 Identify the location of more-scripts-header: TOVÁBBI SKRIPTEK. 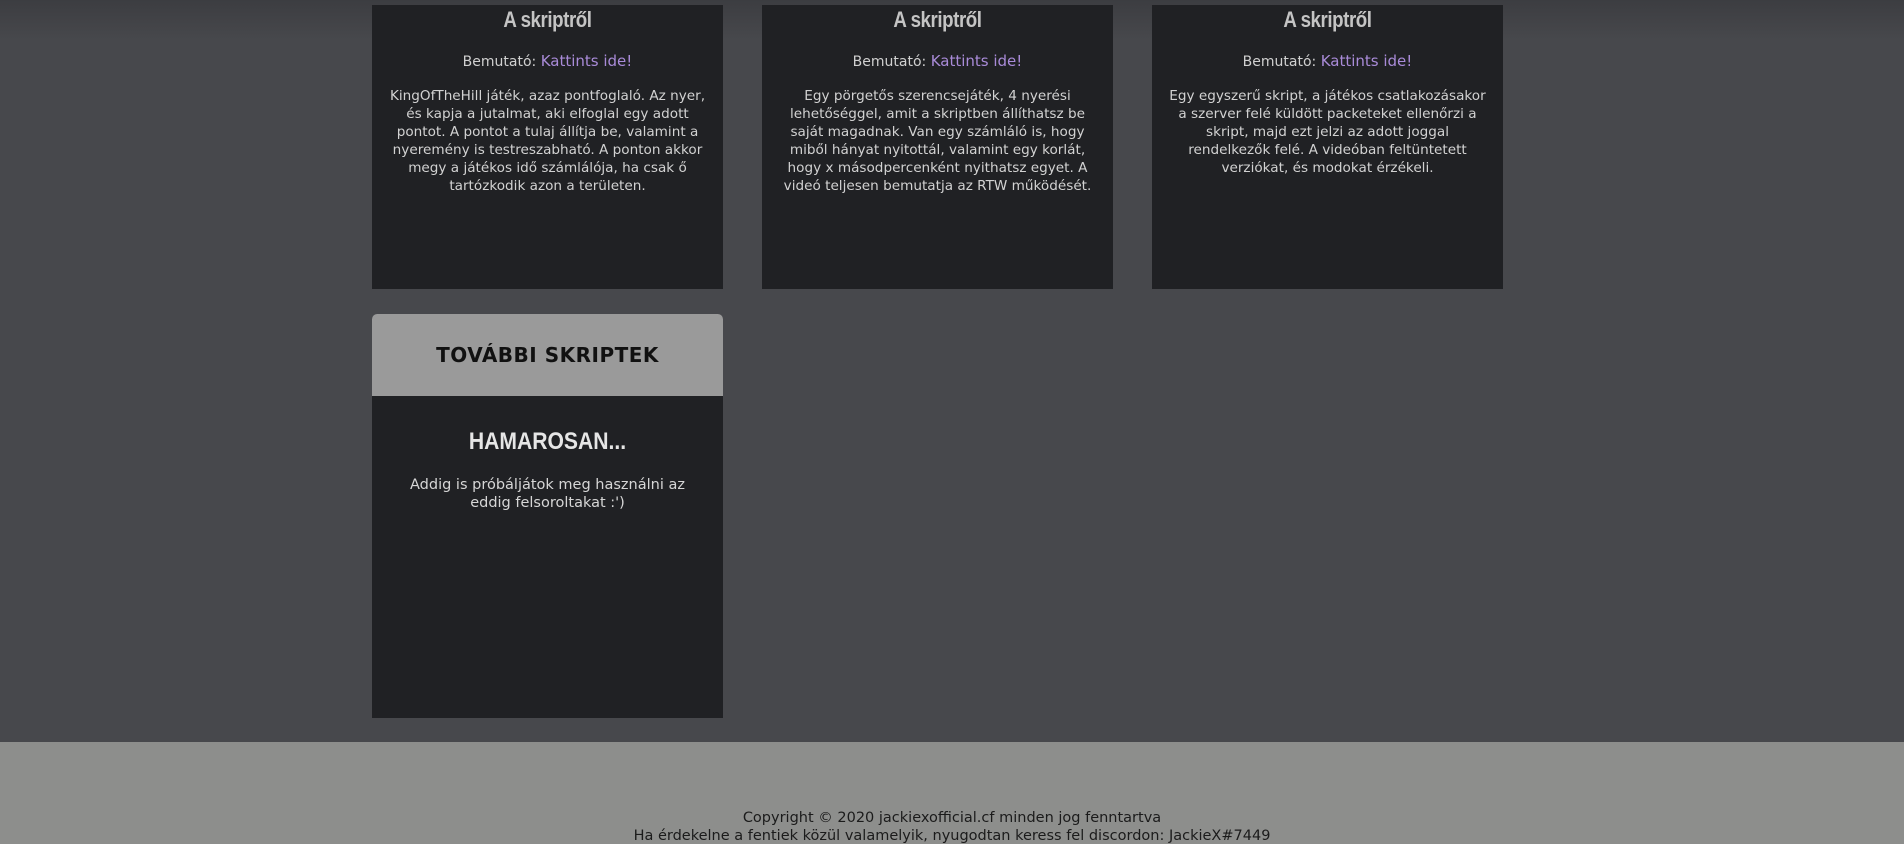
(547, 355).